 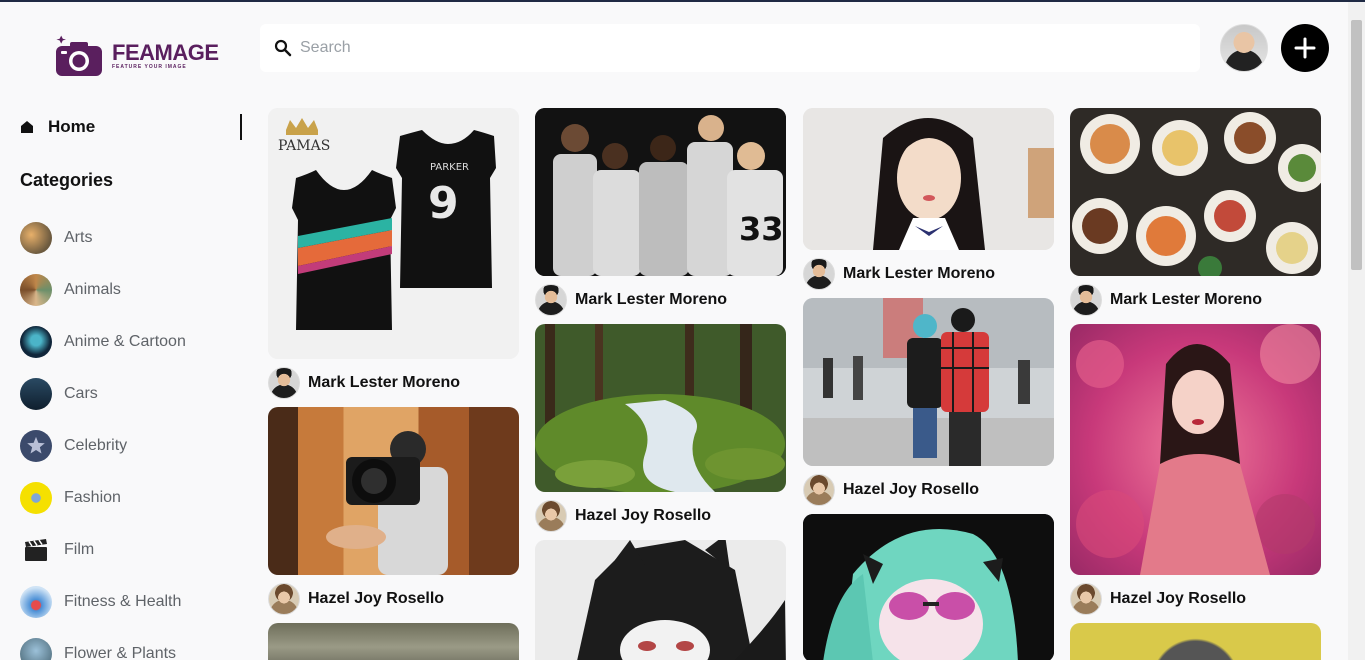 What do you see at coordinates (27, 127) in the screenshot?
I see `home-icon` at bounding box center [27, 127].